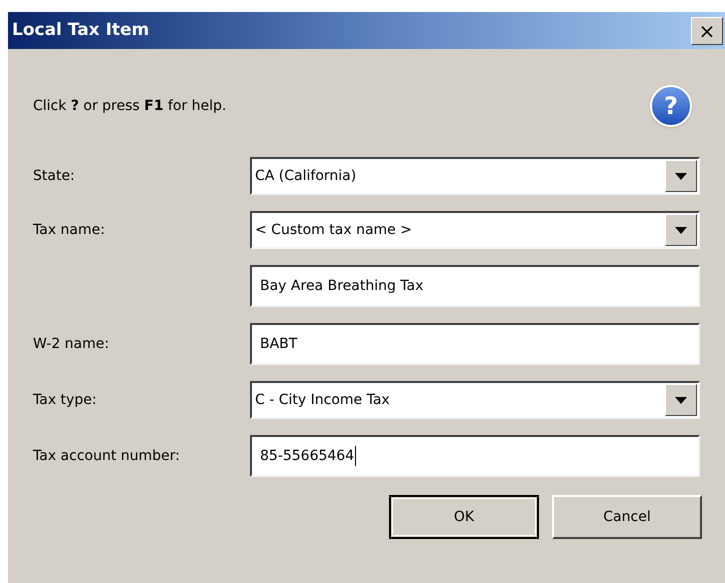  What do you see at coordinates (475, 344) in the screenshot?
I see `text-field: BABT` at bounding box center [475, 344].